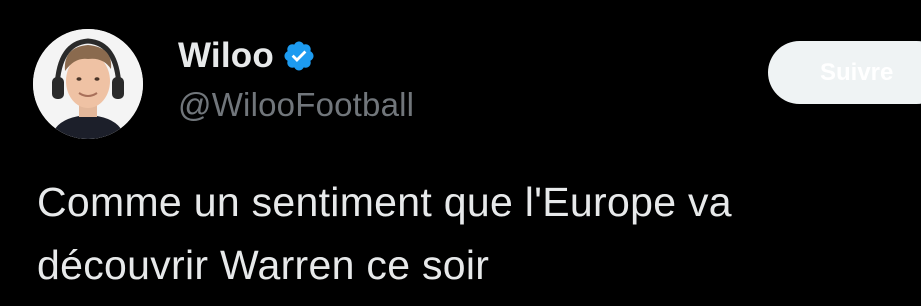 The image size is (921, 306). Describe the element at coordinates (299, 56) in the screenshot. I see `verified-badge-icon` at that location.